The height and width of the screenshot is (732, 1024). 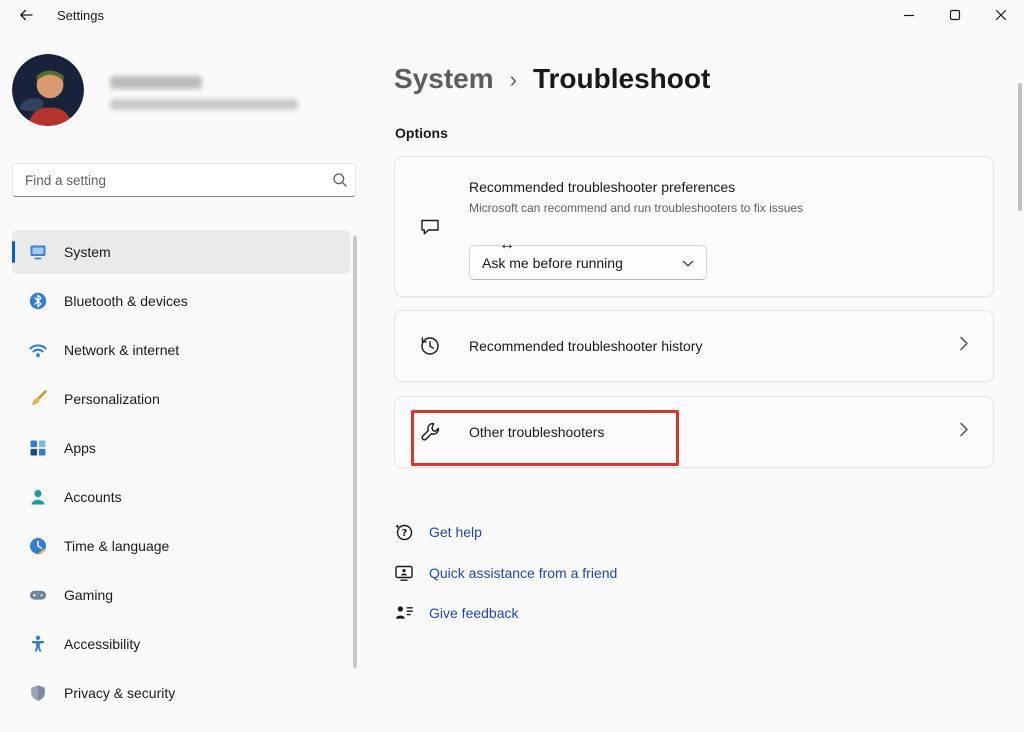 What do you see at coordinates (117, 546) in the screenshot?
I see `sidebar-item-label: Time & language` at bounding box center [117, 546].